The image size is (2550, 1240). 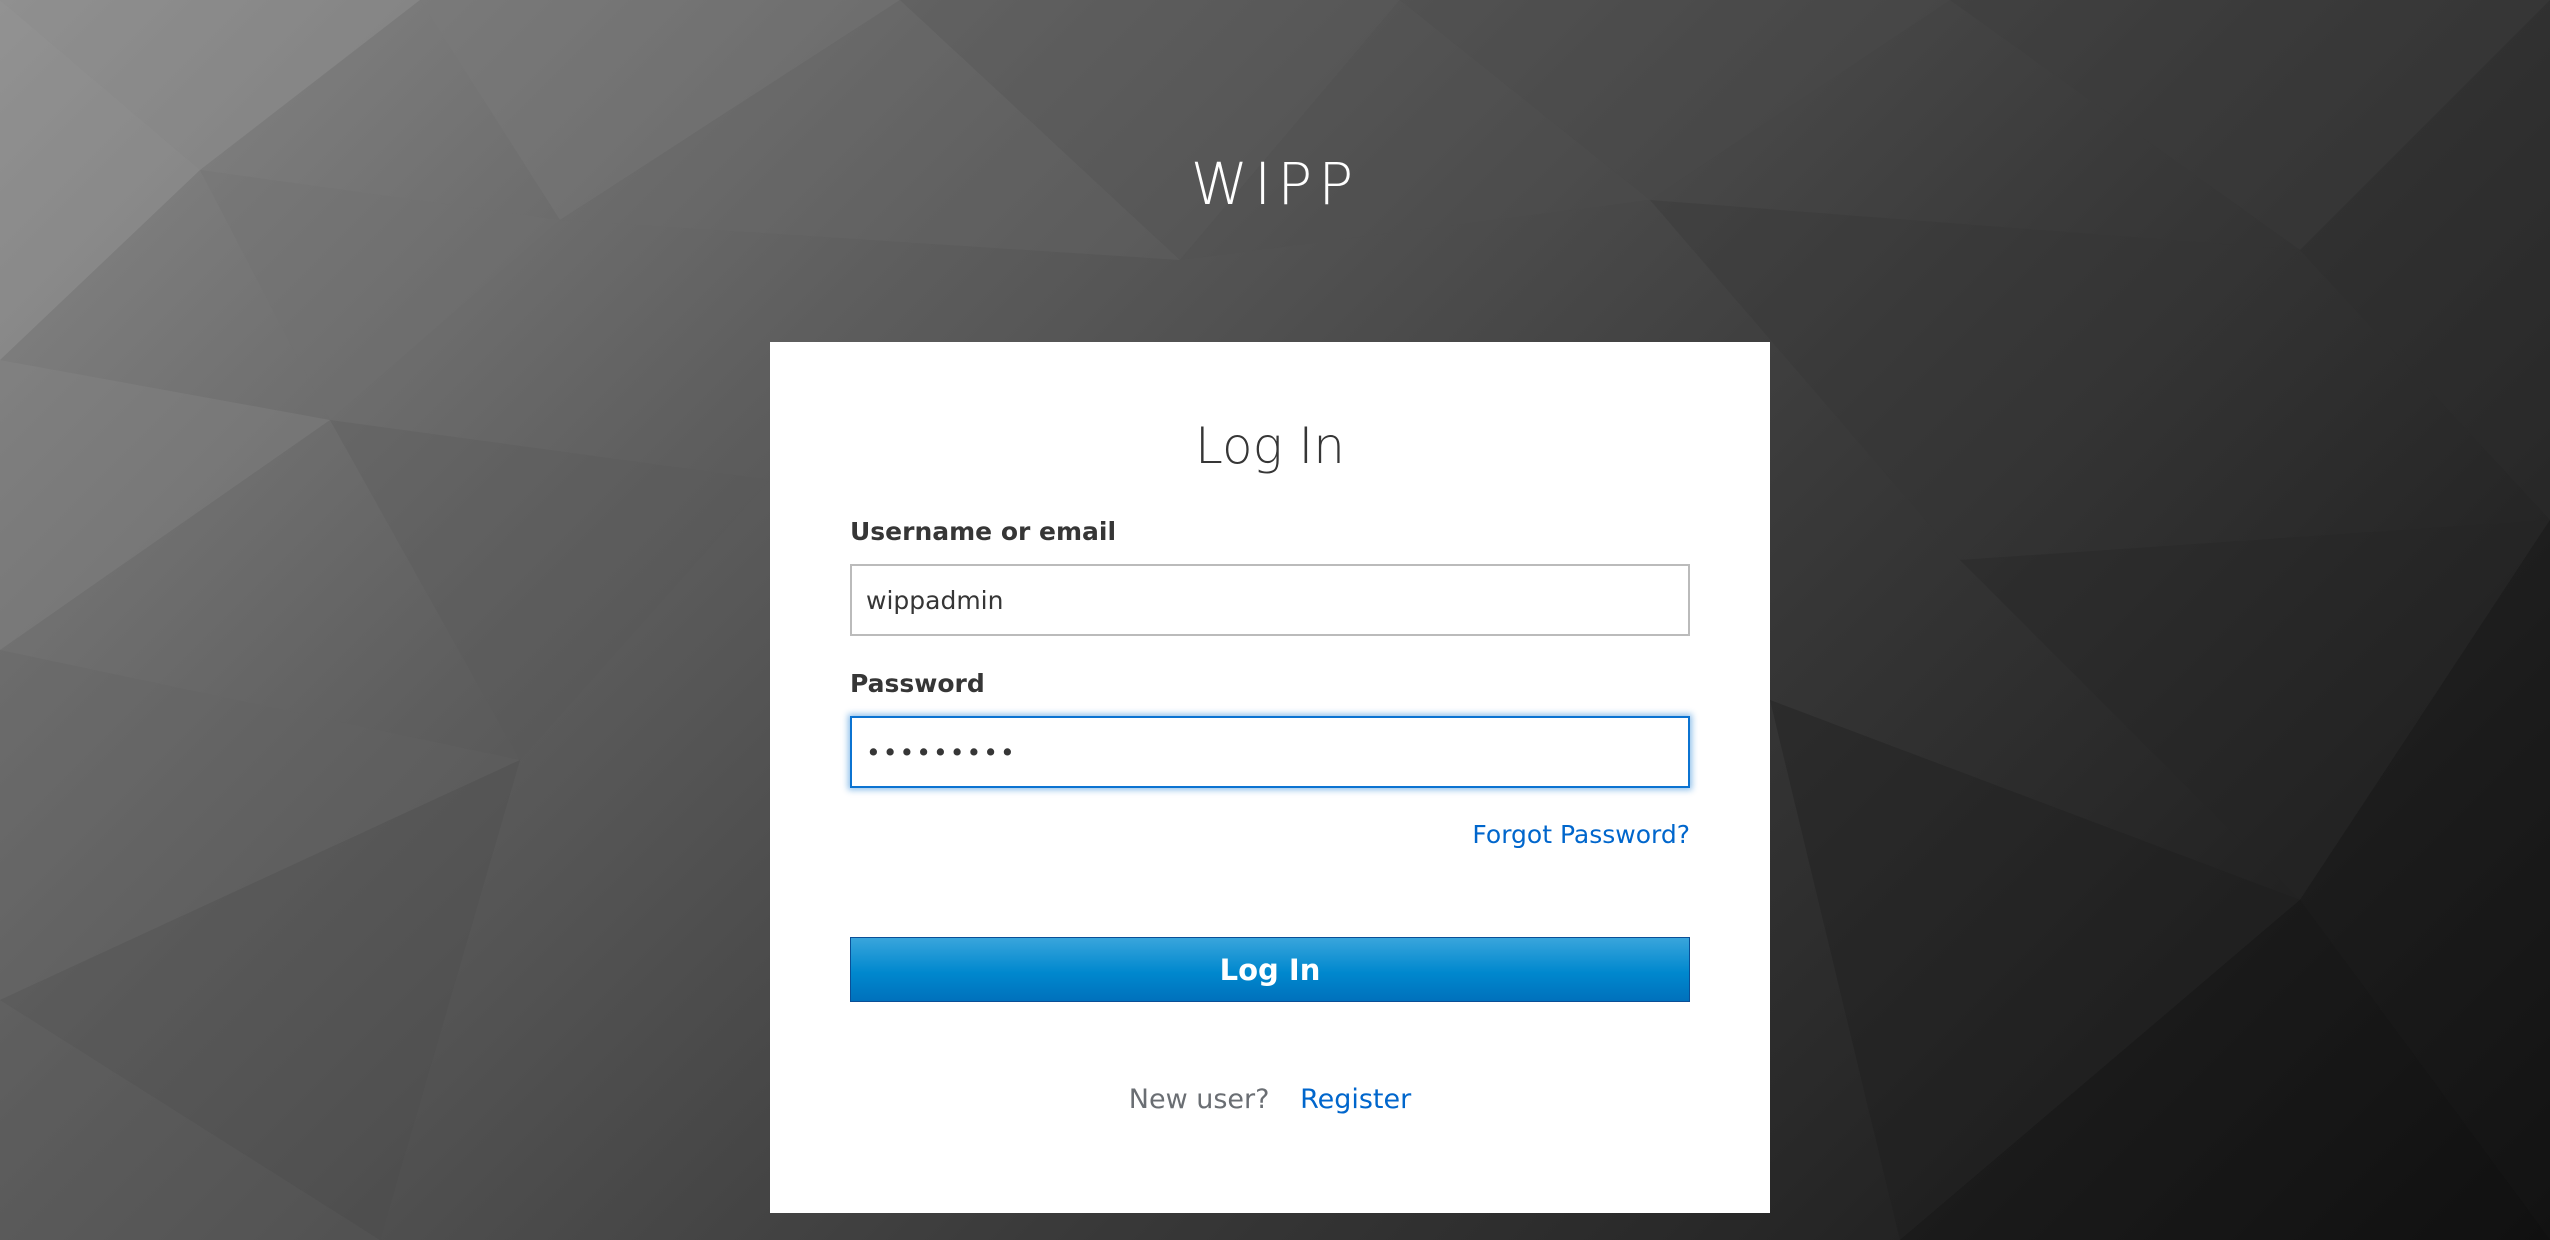 What do you see at coordinates (1355, 1099) in the screenshot?
I see `register-link: Register` at bounding box center [1355, 1099].